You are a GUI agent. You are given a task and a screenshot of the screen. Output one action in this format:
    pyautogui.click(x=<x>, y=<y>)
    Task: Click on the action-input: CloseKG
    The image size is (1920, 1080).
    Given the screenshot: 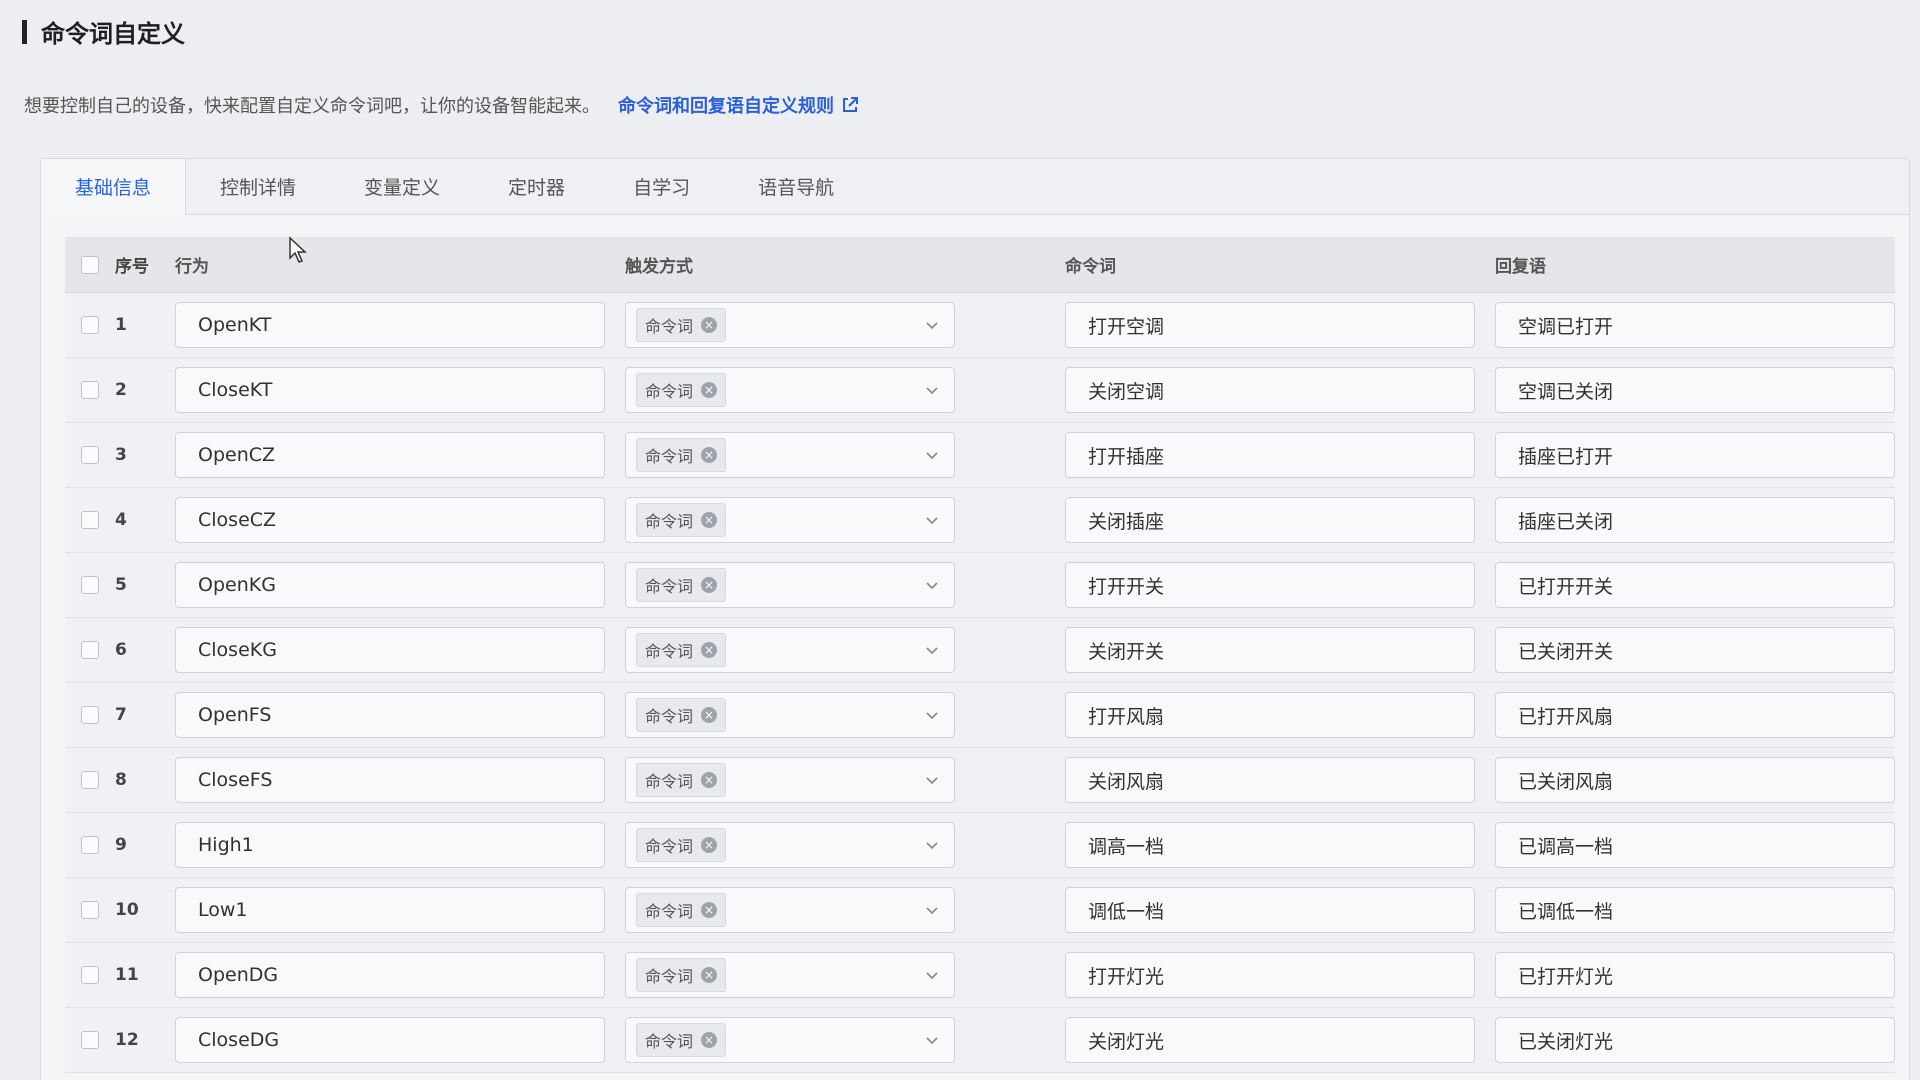 What is the action you would take?
    pyautogui.click(x=390, y=650)
    